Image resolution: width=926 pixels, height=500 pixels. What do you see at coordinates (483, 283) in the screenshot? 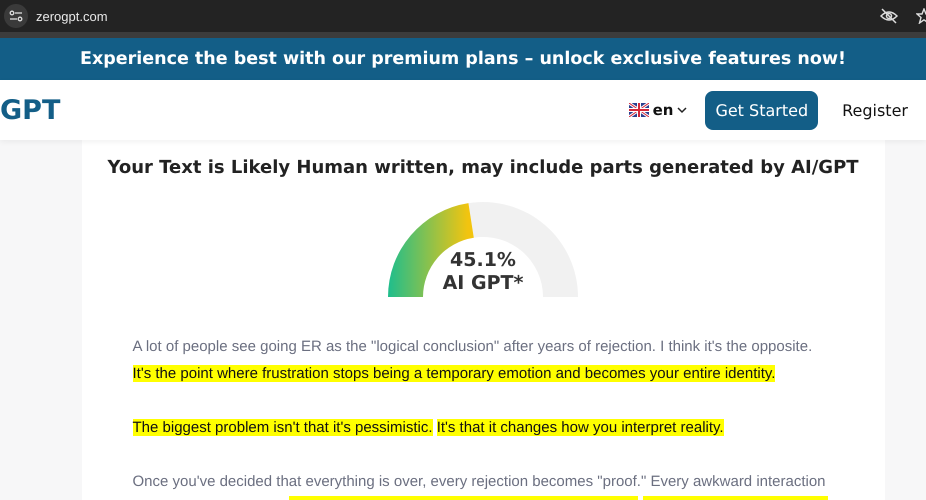
I see `gauge-label: AI GPT*` at bounding box center [483, 283].